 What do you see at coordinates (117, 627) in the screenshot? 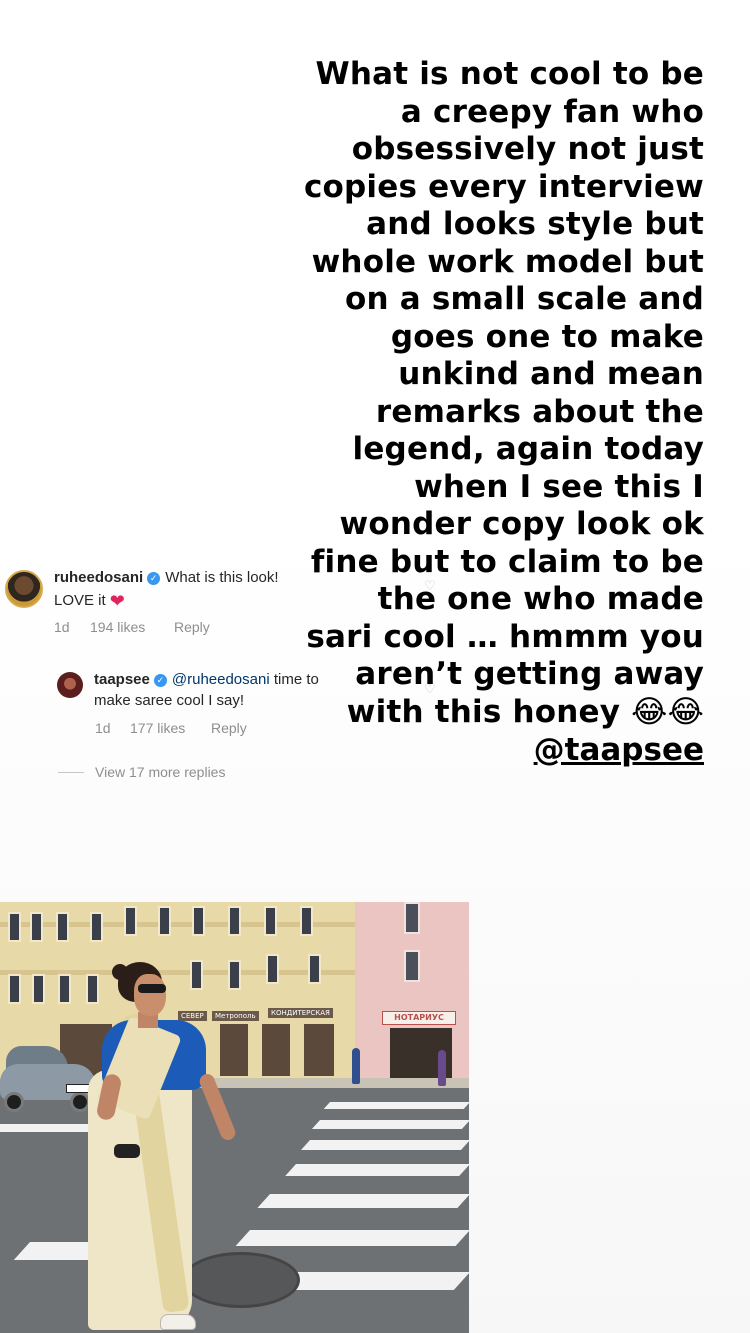
I see `comment-1-likes: 194 likes` at bounding box center [117, 627].